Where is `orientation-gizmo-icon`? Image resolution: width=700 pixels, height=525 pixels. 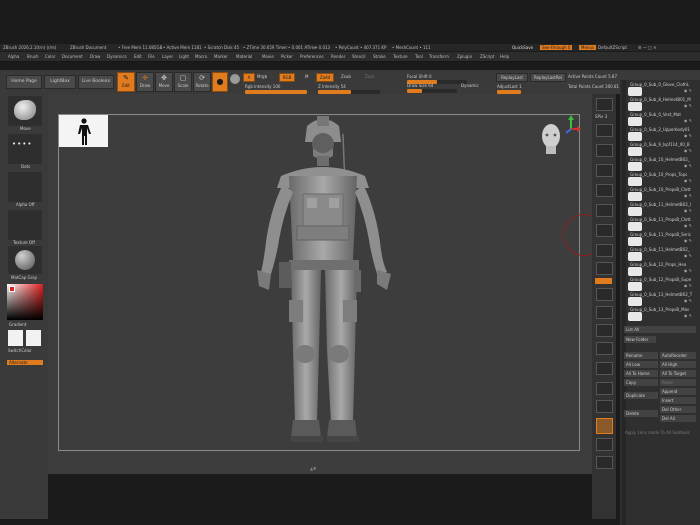
orientation-gizmo-icon is located at coordinates (559, 142).